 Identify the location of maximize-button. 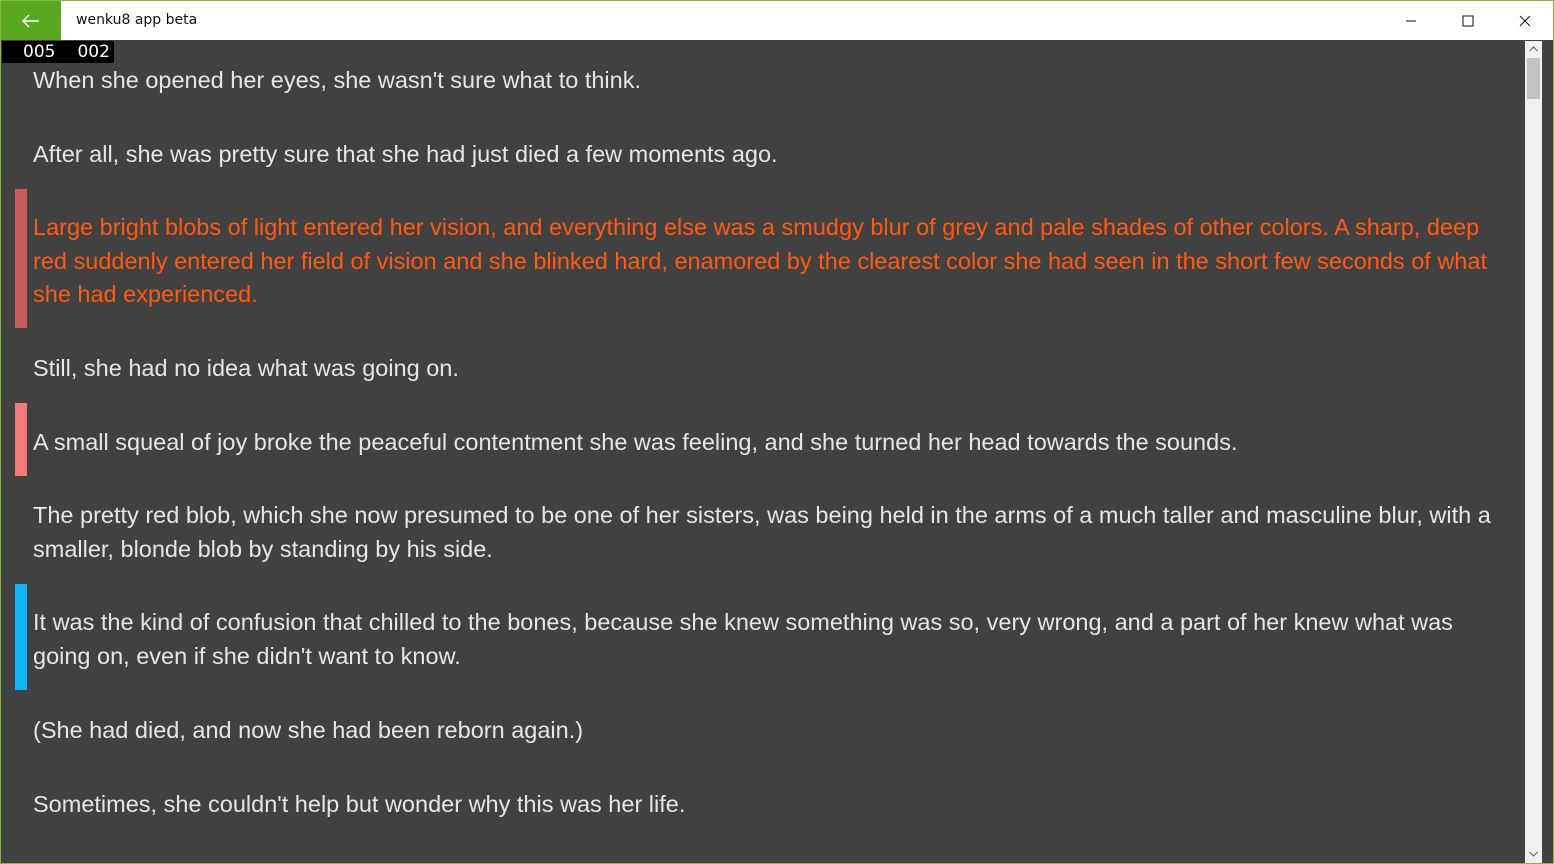
(1467, 20).